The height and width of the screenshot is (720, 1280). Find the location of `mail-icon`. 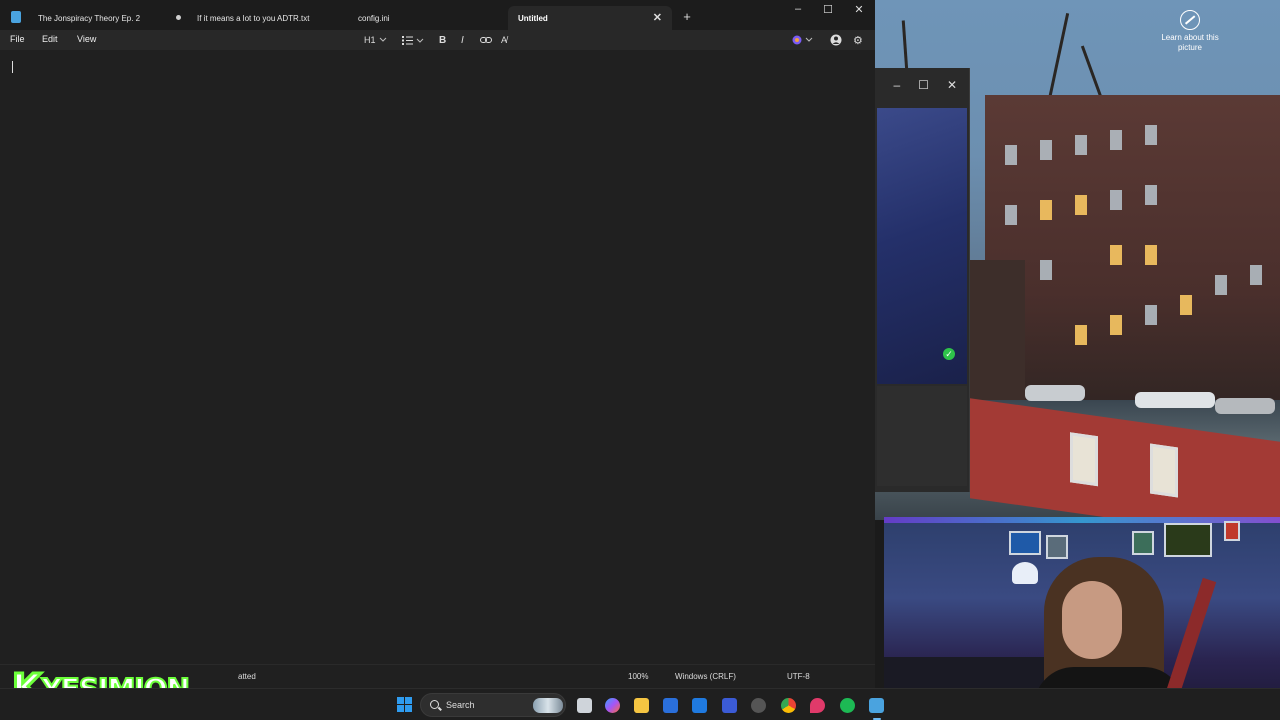

mail-icon is located at coordinates (699, 705).